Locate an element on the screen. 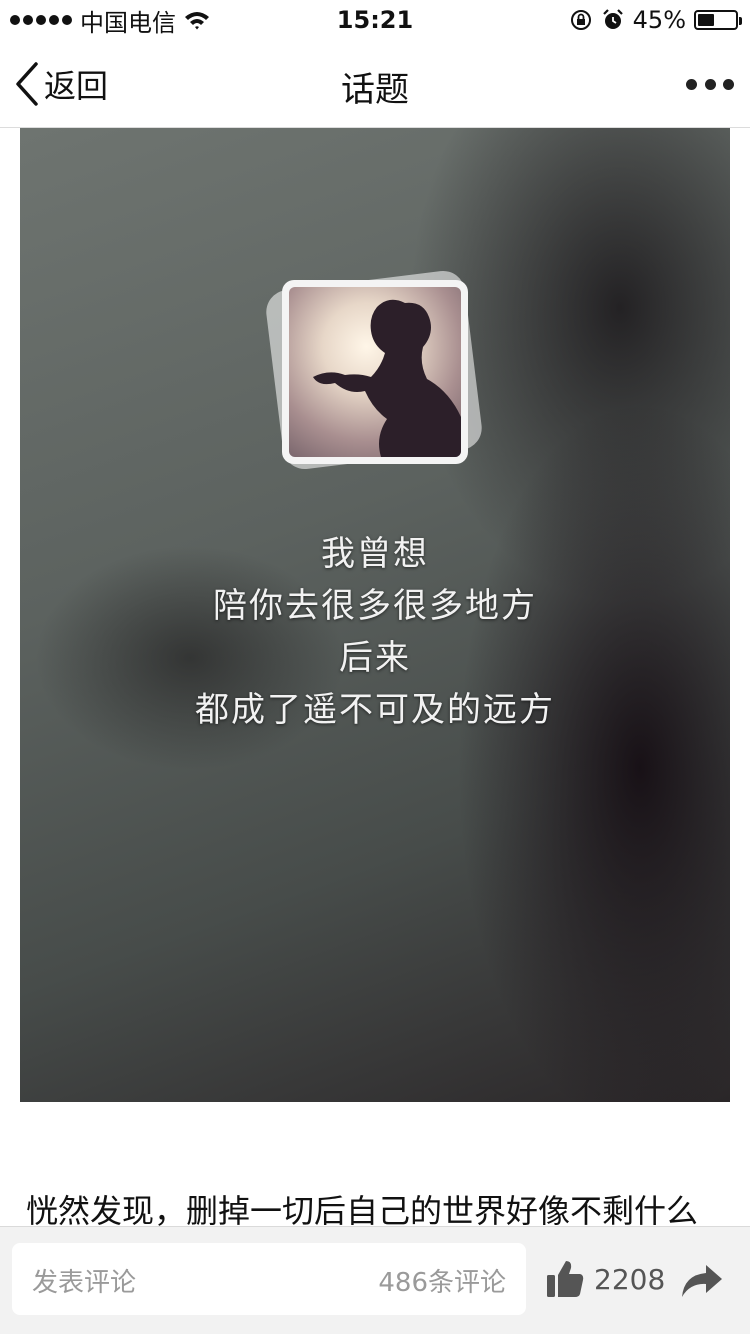 The height and width of the screenshot is (1334, 750). comment-input: 发表评论 486条评论 is located at coordinates (269, 1279).